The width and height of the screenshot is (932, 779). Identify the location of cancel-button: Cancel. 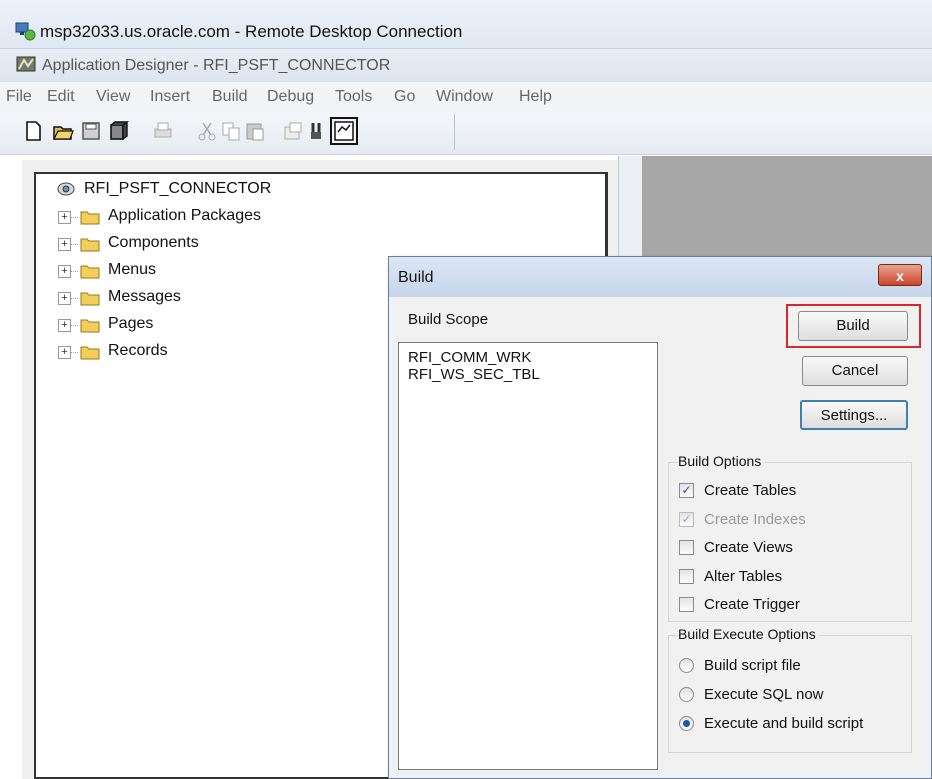
(855, 371).